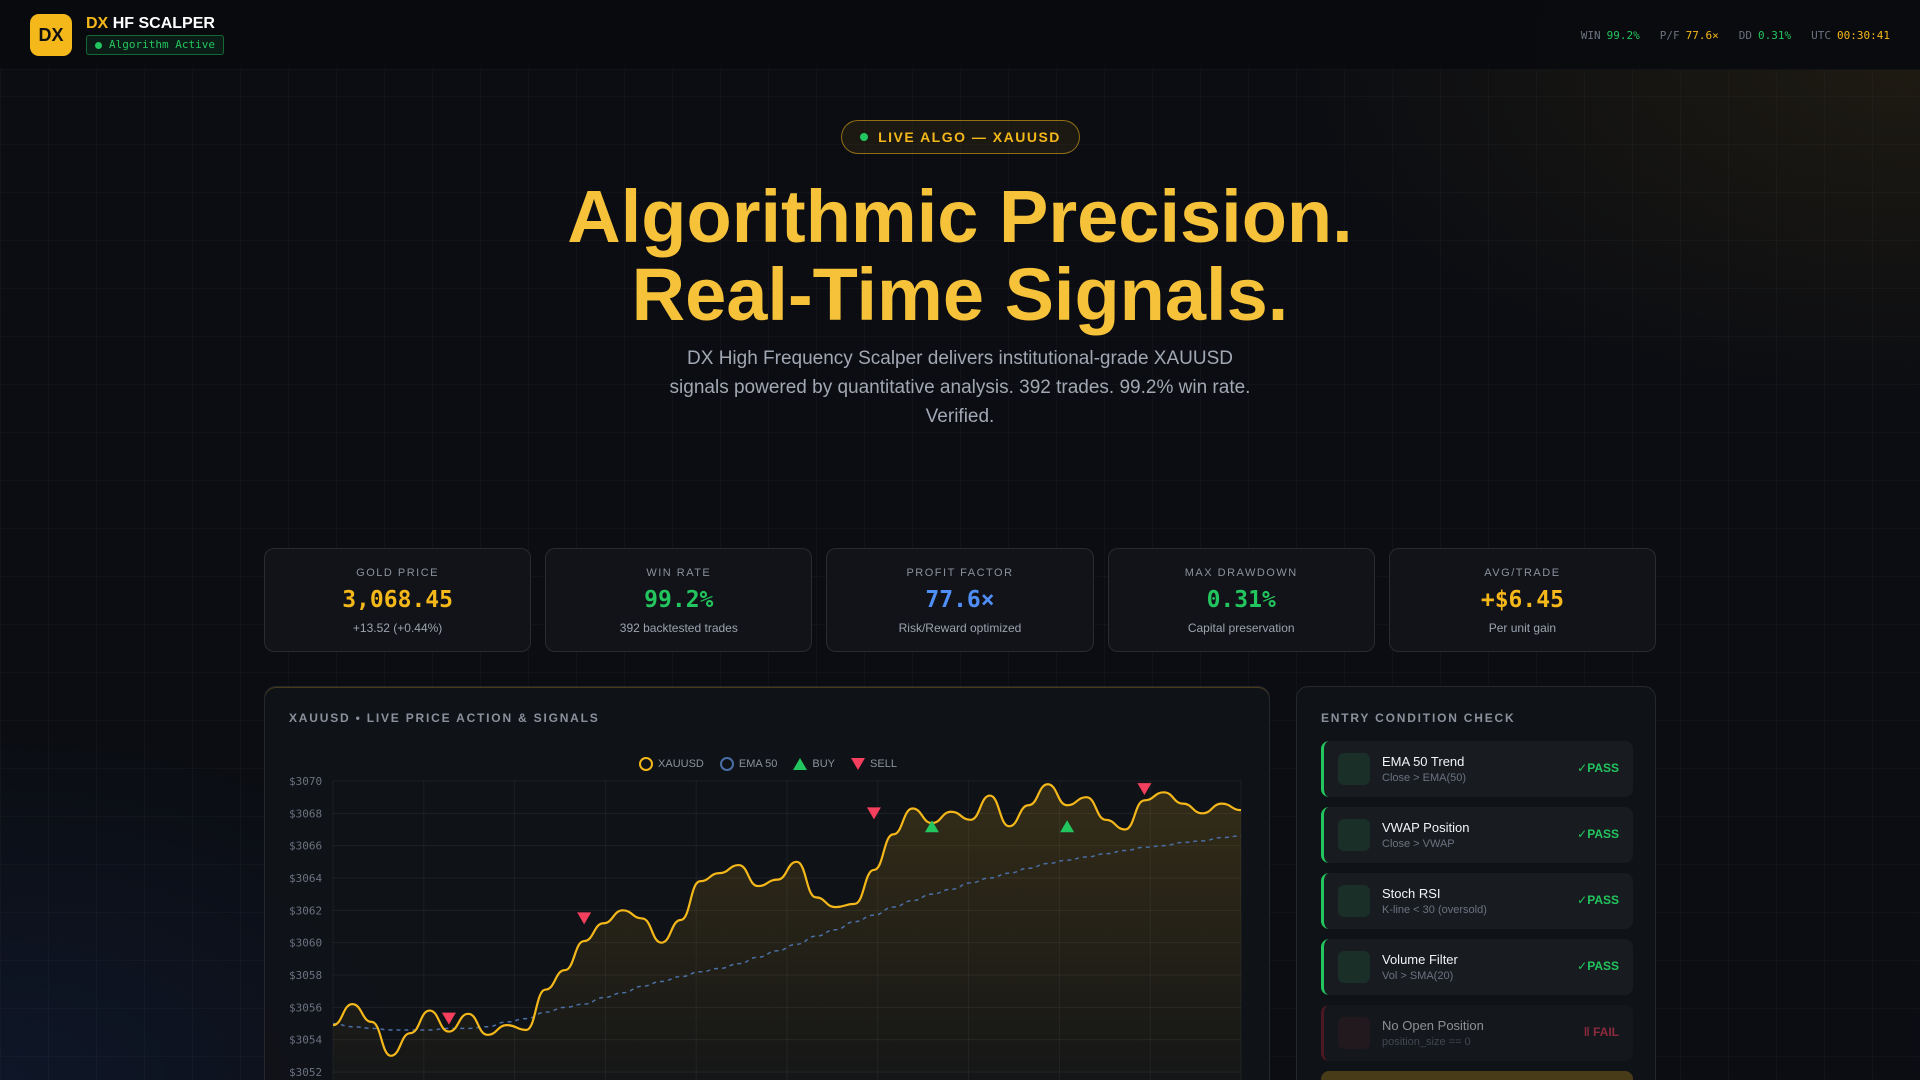 This screenshot has width=1920, height=1080. What do you see at coordinates (960, 628) in the screenshot?
I see `card-sub: Risk/Reward optimized` at bounding box center [960, 628].